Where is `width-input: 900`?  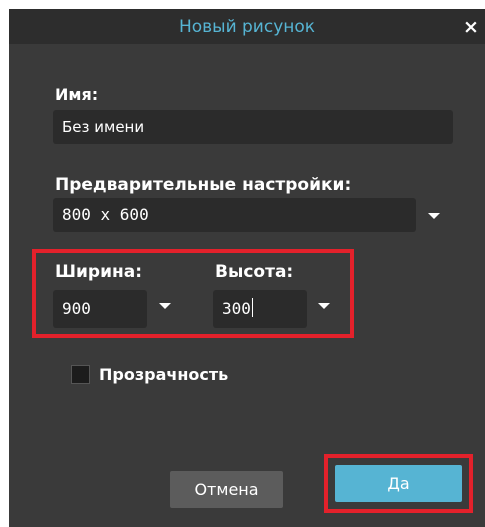 width-input: 900 is located at coordinates (100, 309).